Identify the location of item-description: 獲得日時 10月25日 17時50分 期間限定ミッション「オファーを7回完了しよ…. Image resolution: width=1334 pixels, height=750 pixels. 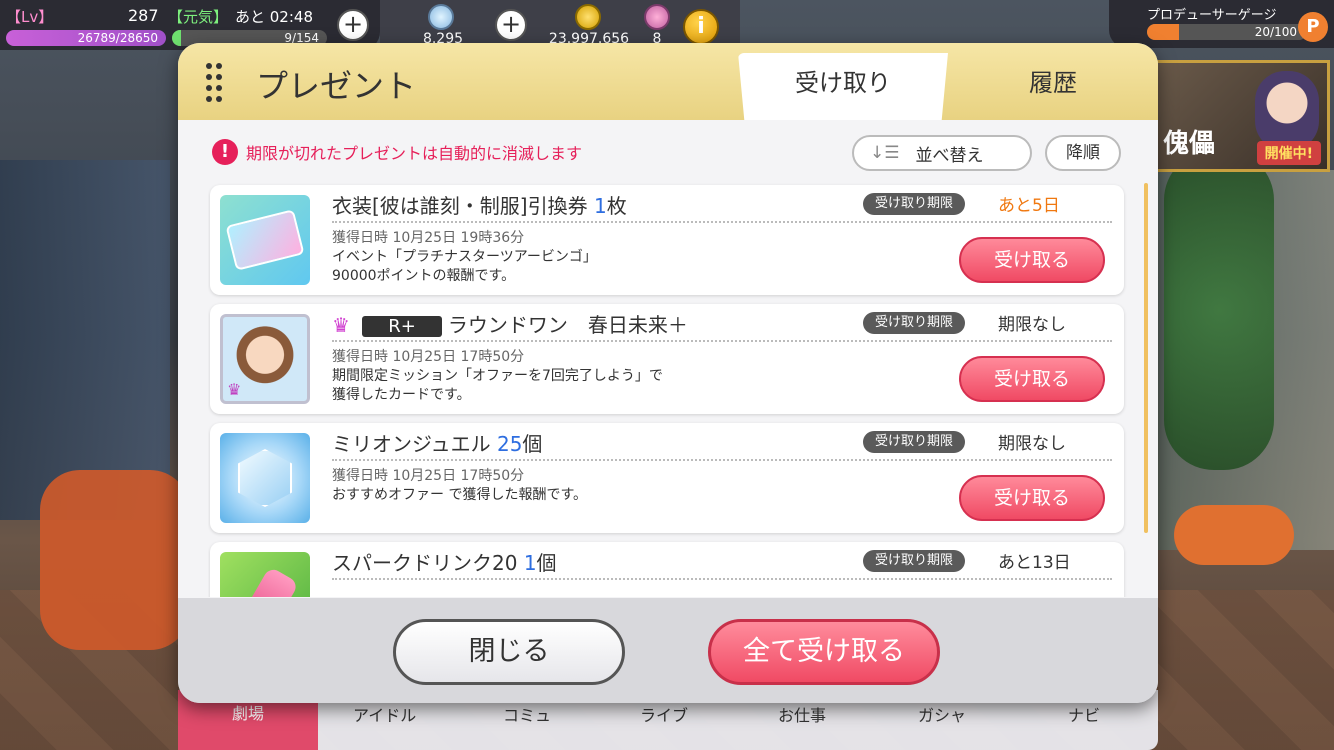
(497, 376).